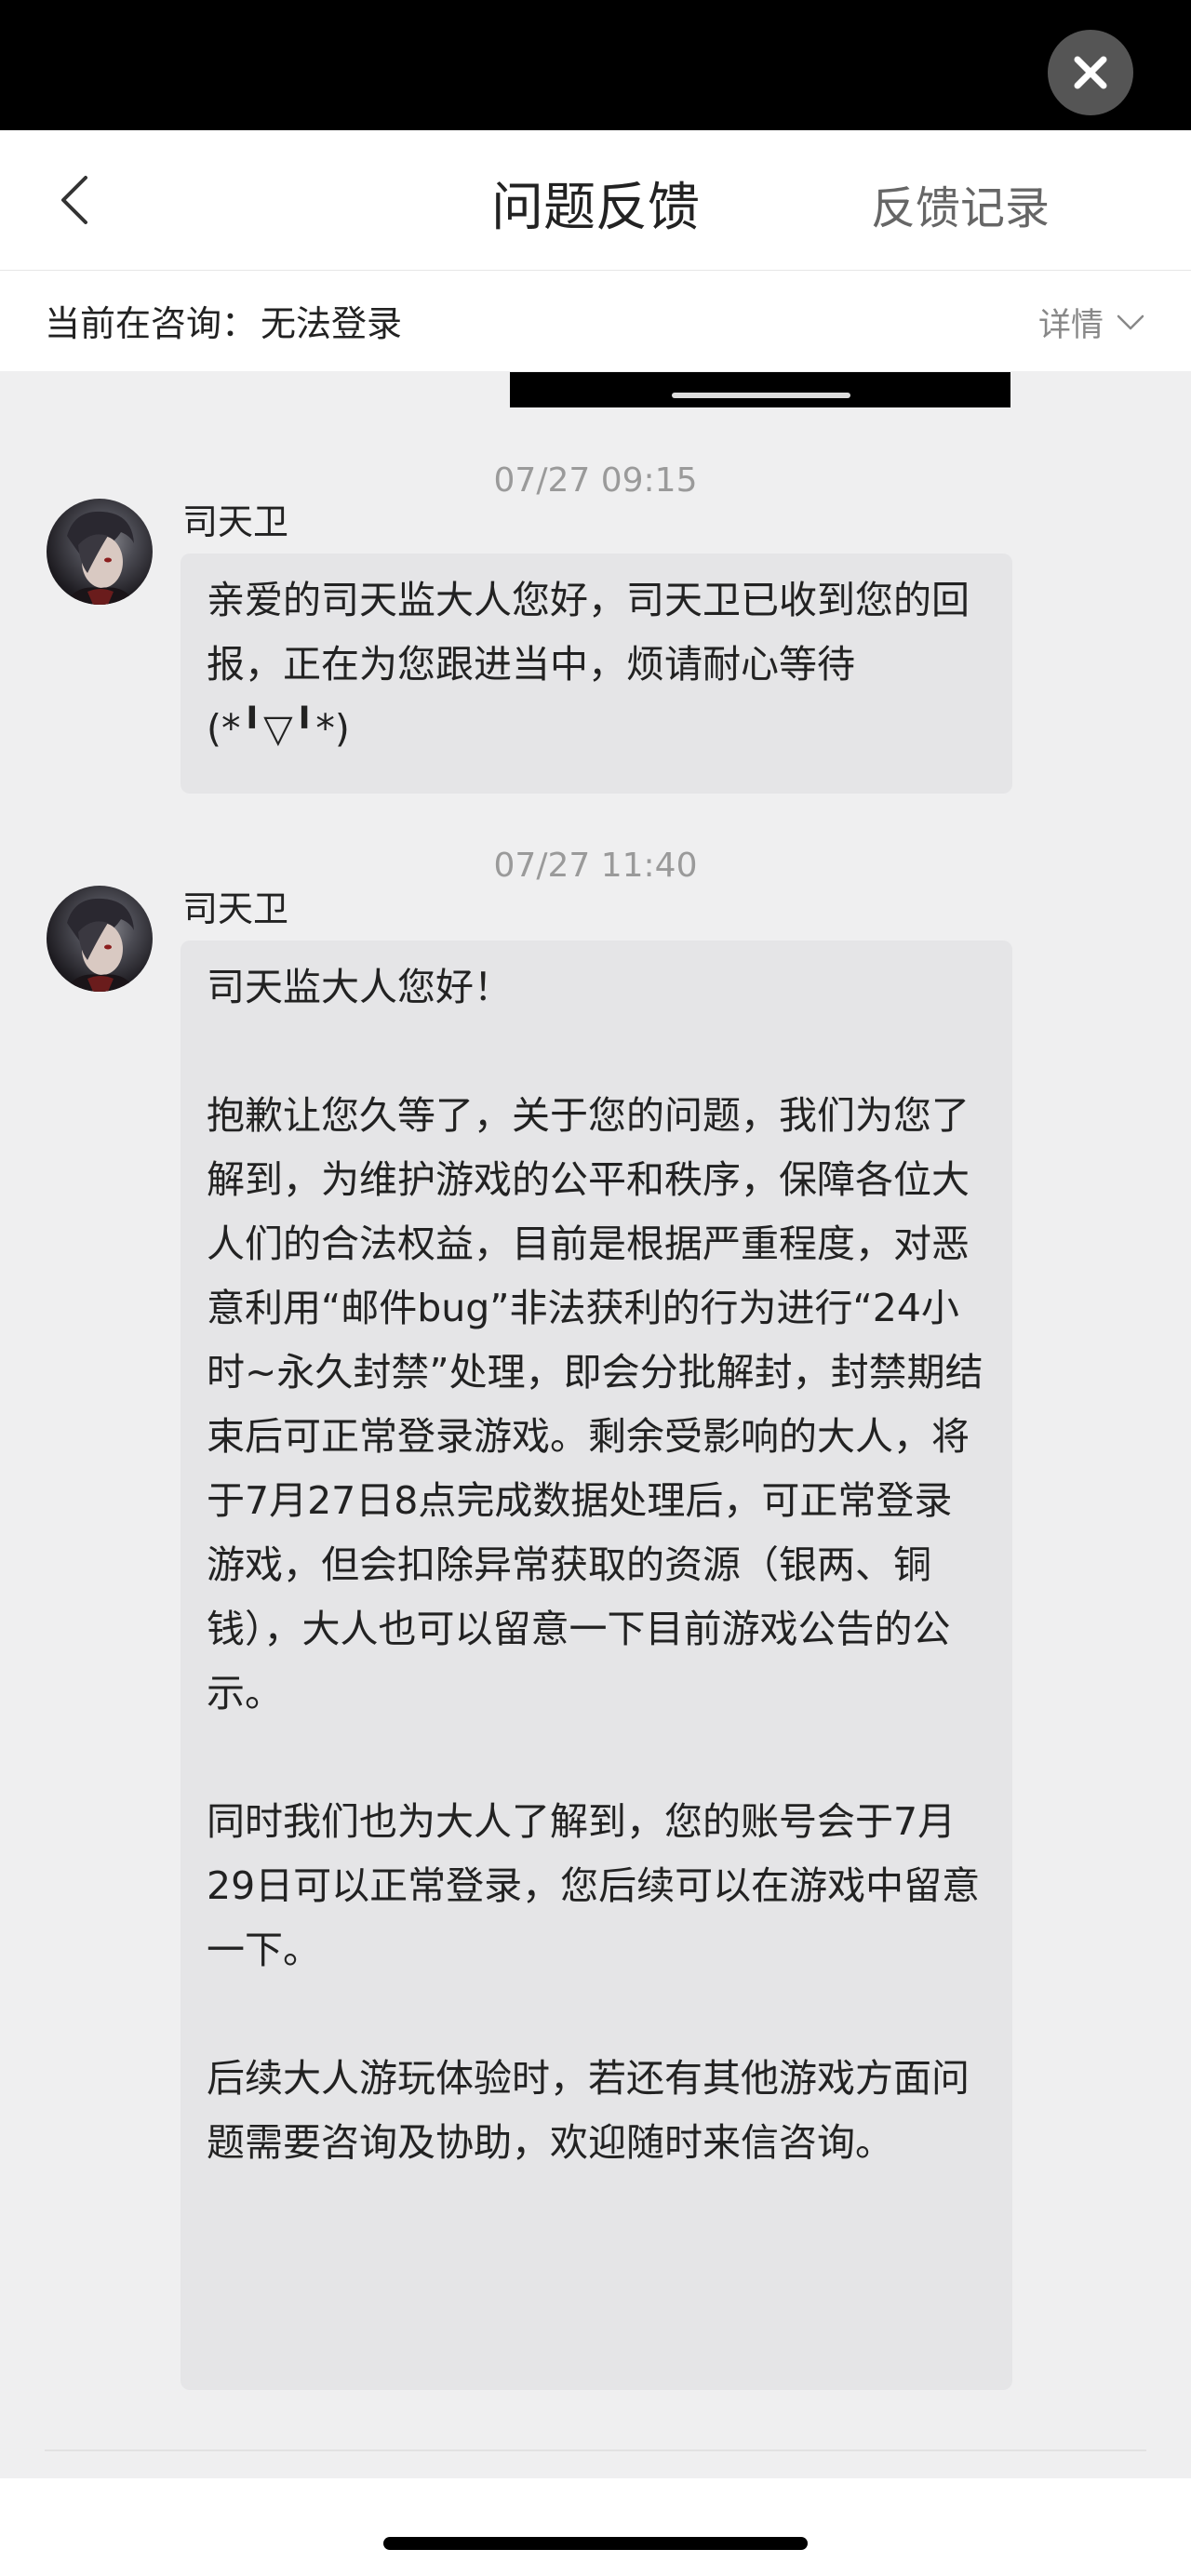 The height and width of the screenshot is (2576, 1191). I want to click on video-preview-strip, so click(760, 389).